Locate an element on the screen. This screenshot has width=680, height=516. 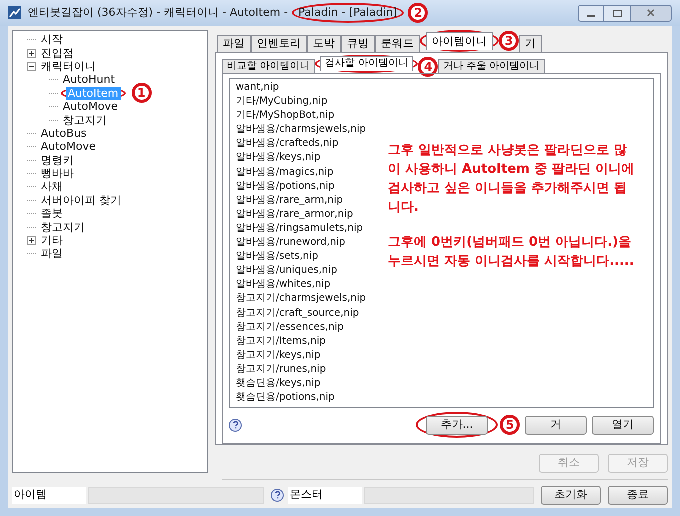
tree-item: 캐릭터이니 is located at coordinates (68, 66).